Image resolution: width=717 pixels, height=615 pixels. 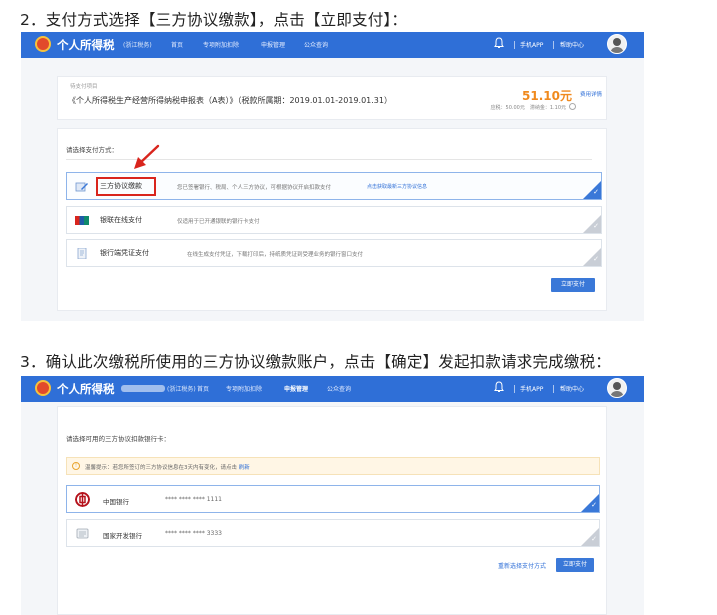 I want to click on option-description: 您已签署银行、税局、个人三方协议，可根据协议开启扣款支付, so click(x=254, y=188).